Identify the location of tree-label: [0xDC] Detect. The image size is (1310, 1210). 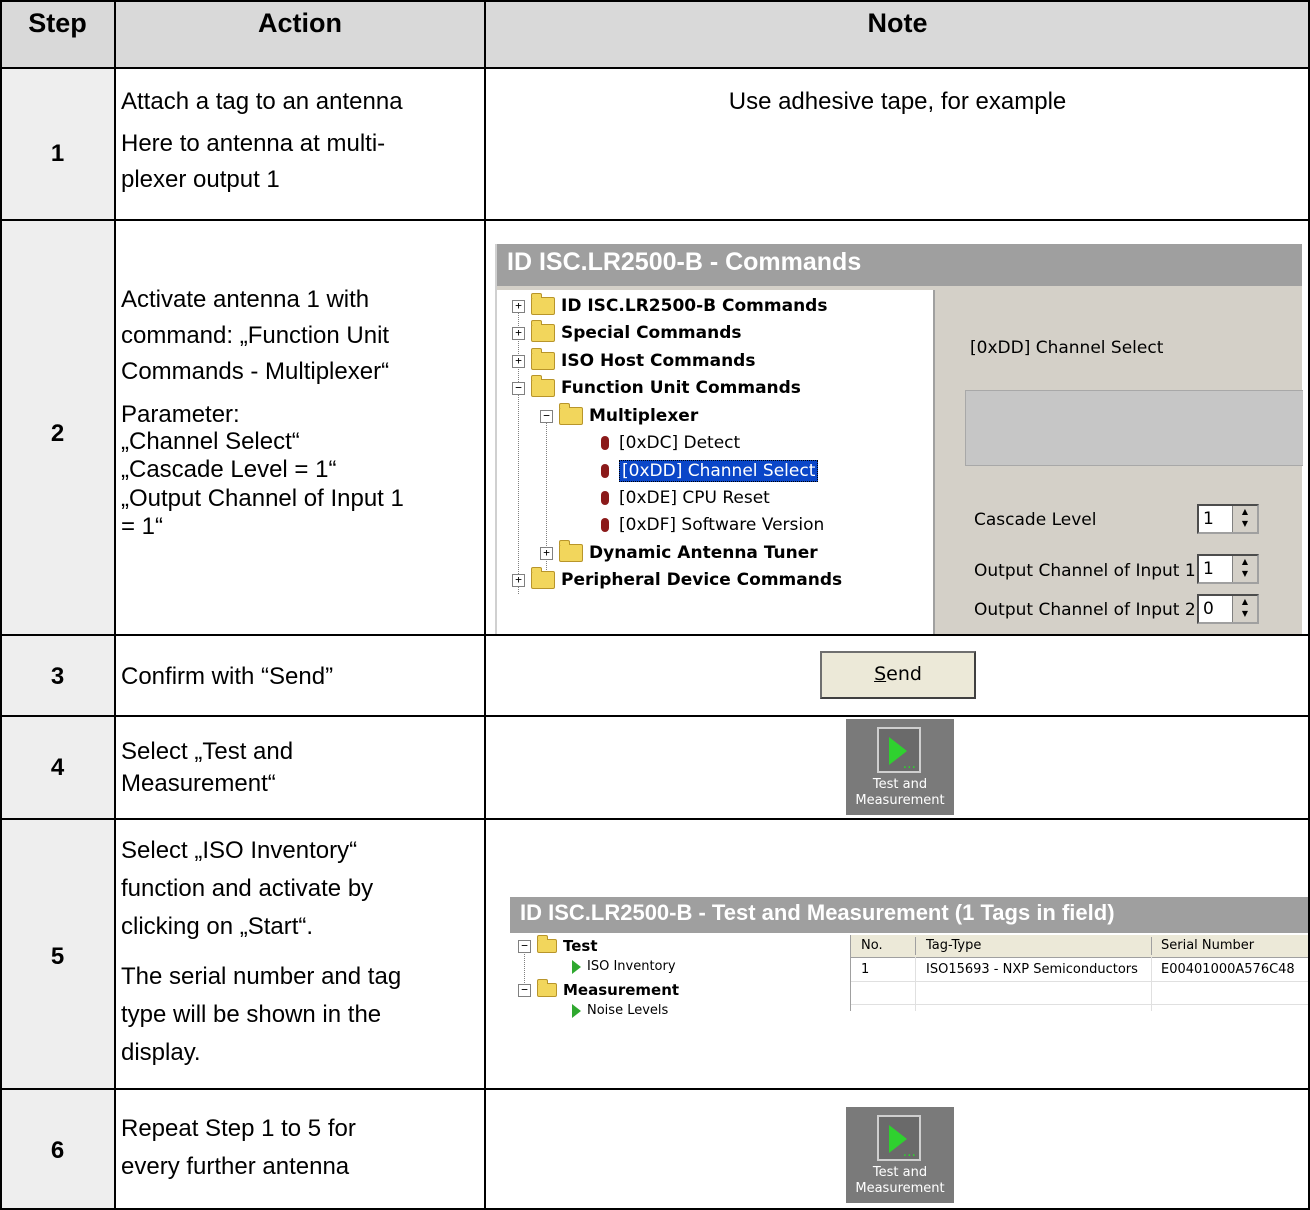
(680, 443).